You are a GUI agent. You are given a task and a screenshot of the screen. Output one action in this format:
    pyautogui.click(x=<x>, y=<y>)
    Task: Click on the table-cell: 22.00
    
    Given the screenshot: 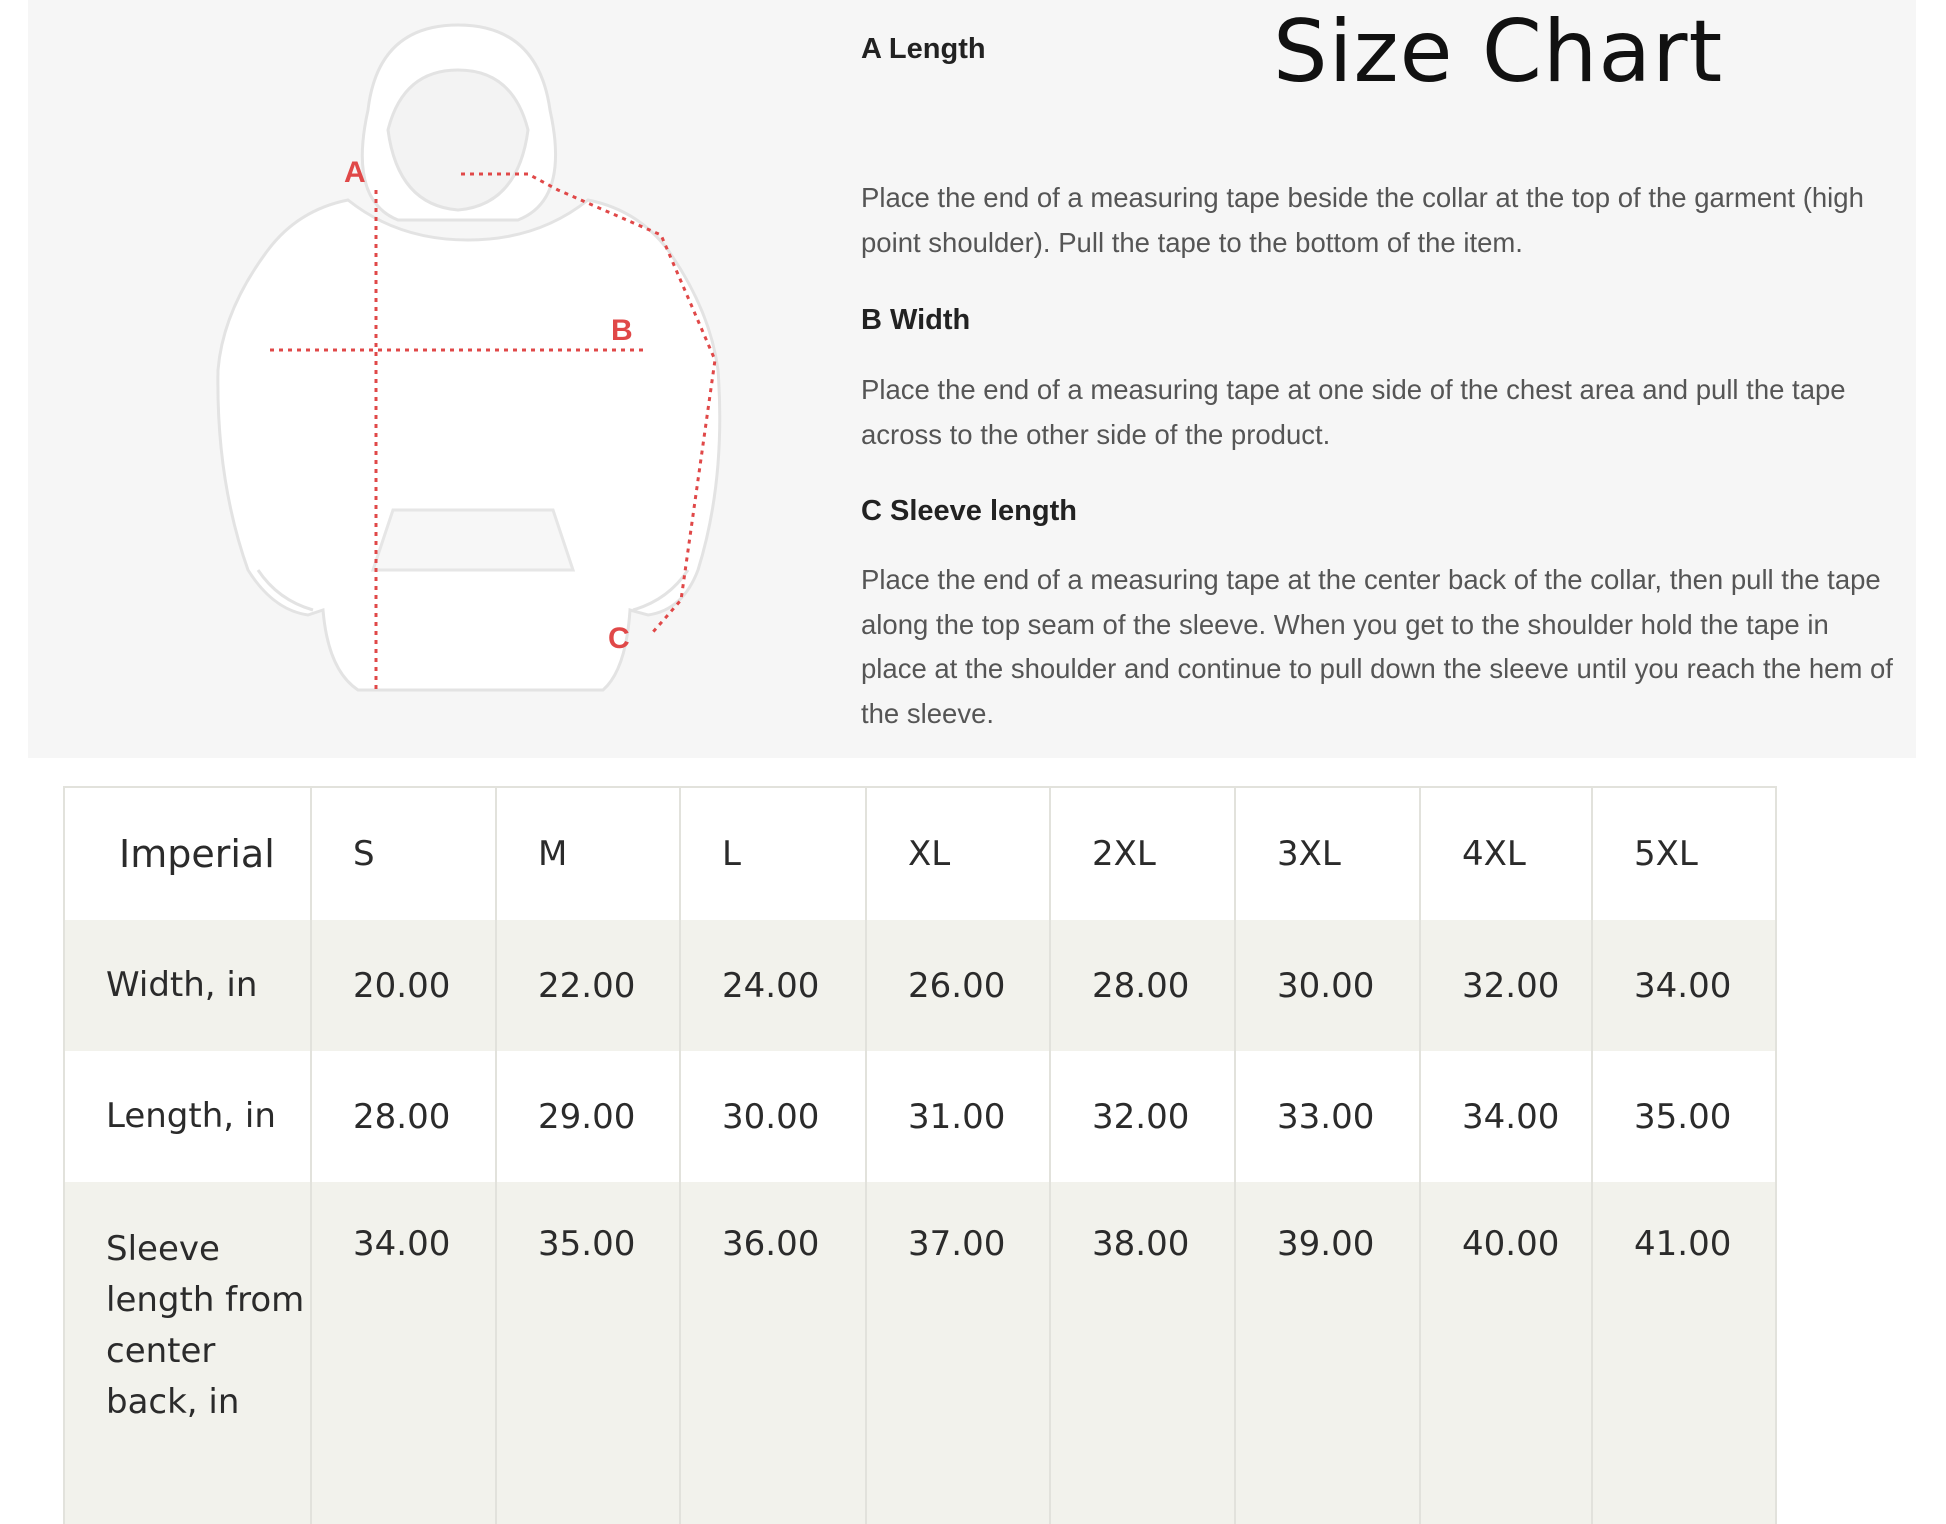 What is the action you would take?
    pyautogui.click(x=588, y=985)
    